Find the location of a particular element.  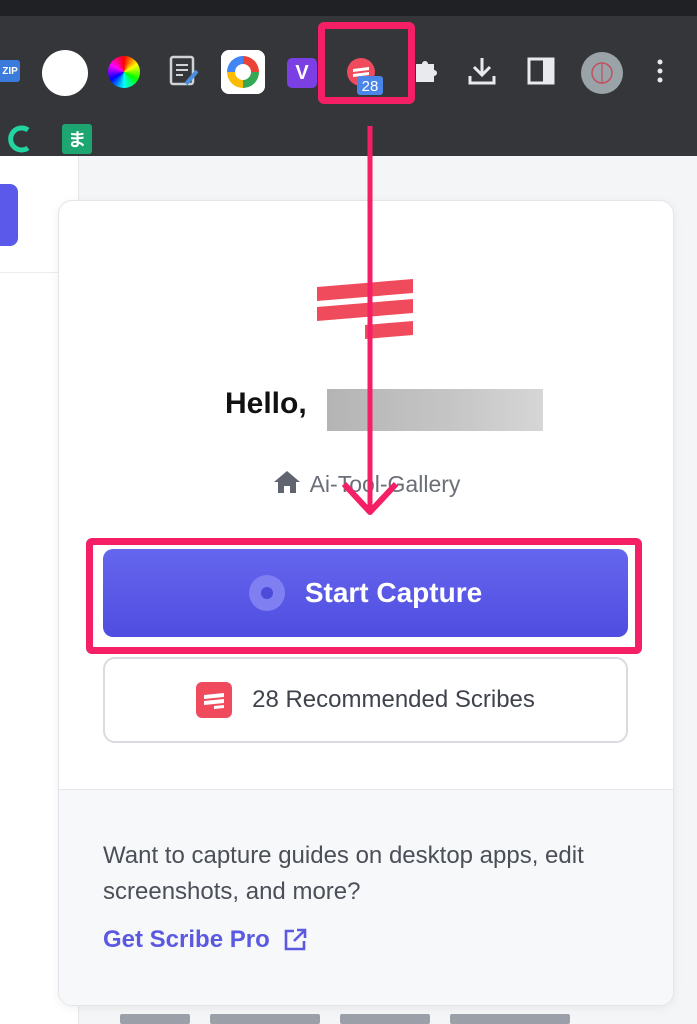

notes-extension-icon is located at coordinates (184, 71).